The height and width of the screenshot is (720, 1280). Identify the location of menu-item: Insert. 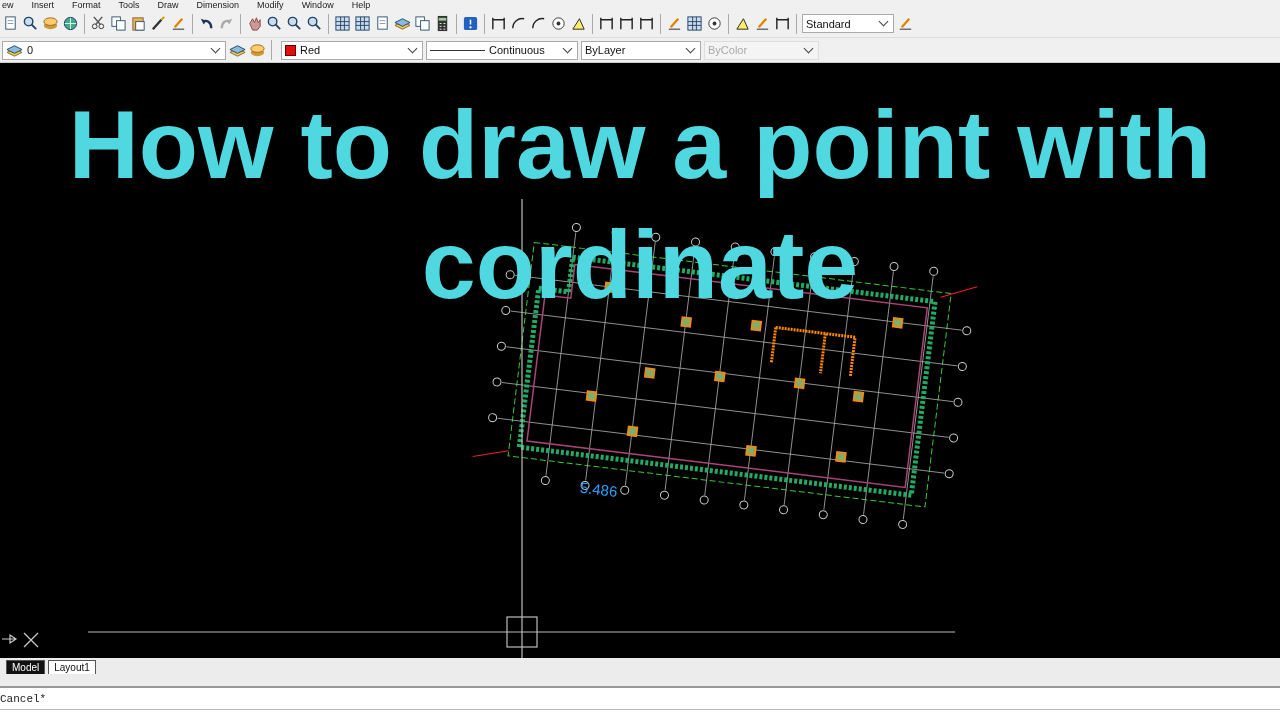
(43, 5).